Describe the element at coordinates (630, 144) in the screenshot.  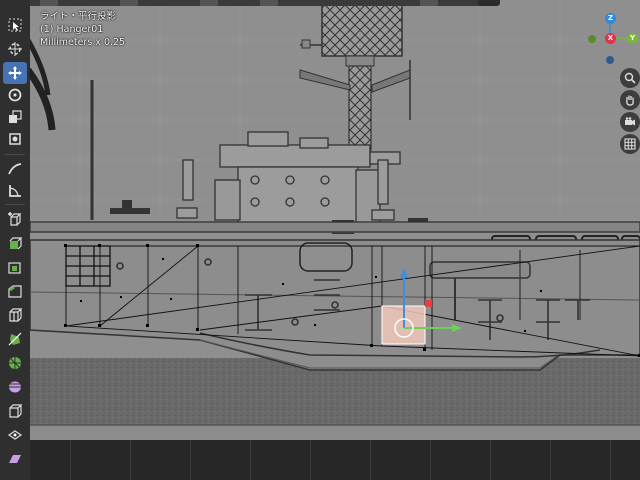
I see `grid-toggle-icon` at that location.